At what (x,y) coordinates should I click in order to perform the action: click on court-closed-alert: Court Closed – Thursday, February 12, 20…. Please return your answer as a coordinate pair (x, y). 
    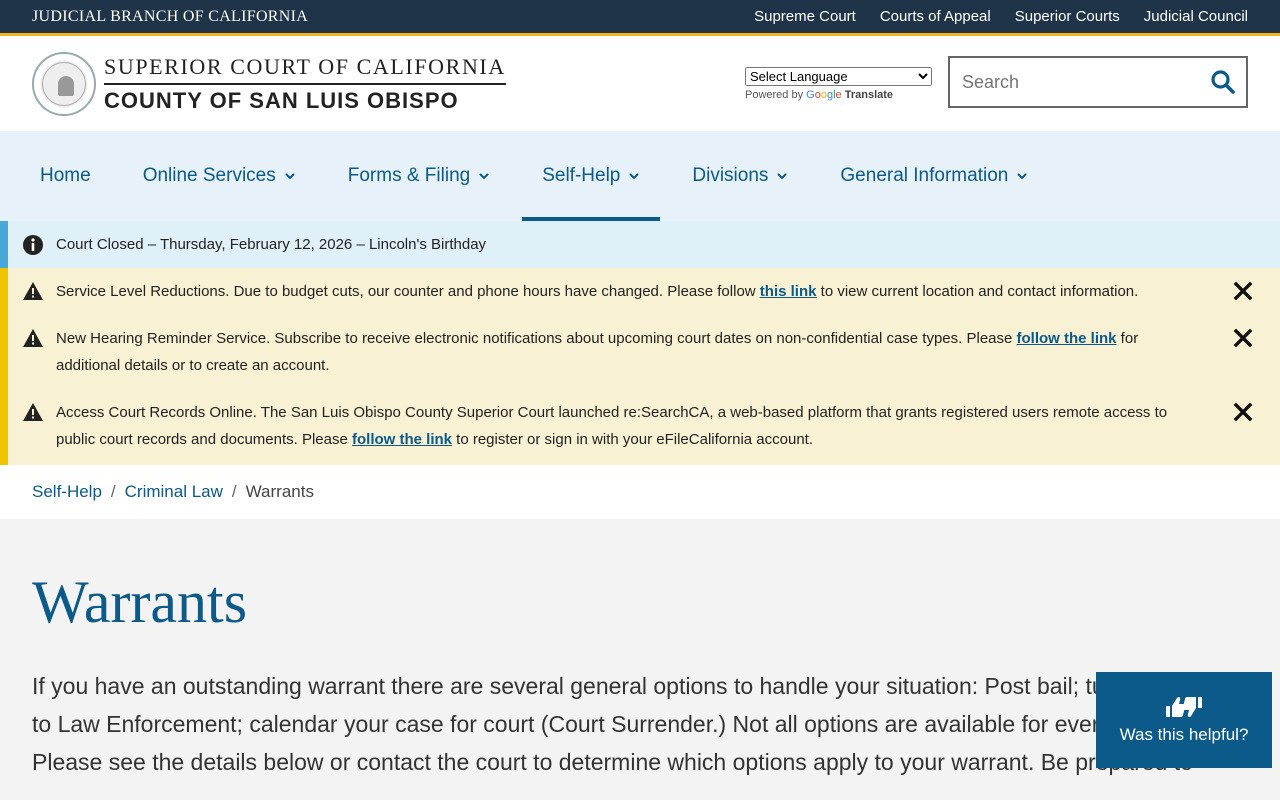
    Looking at the image, I should click on (640, 244).